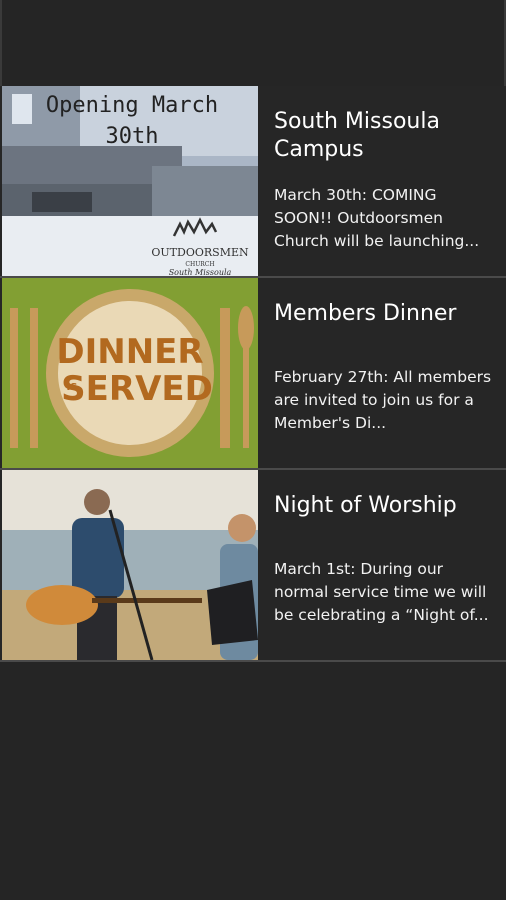 This screenshot has height=900, width=506. What do you see at coordinates (200, 252) in the screenshot?
I see `logo-name: OUTDOORSMEN` at bounding box center [200, 252].